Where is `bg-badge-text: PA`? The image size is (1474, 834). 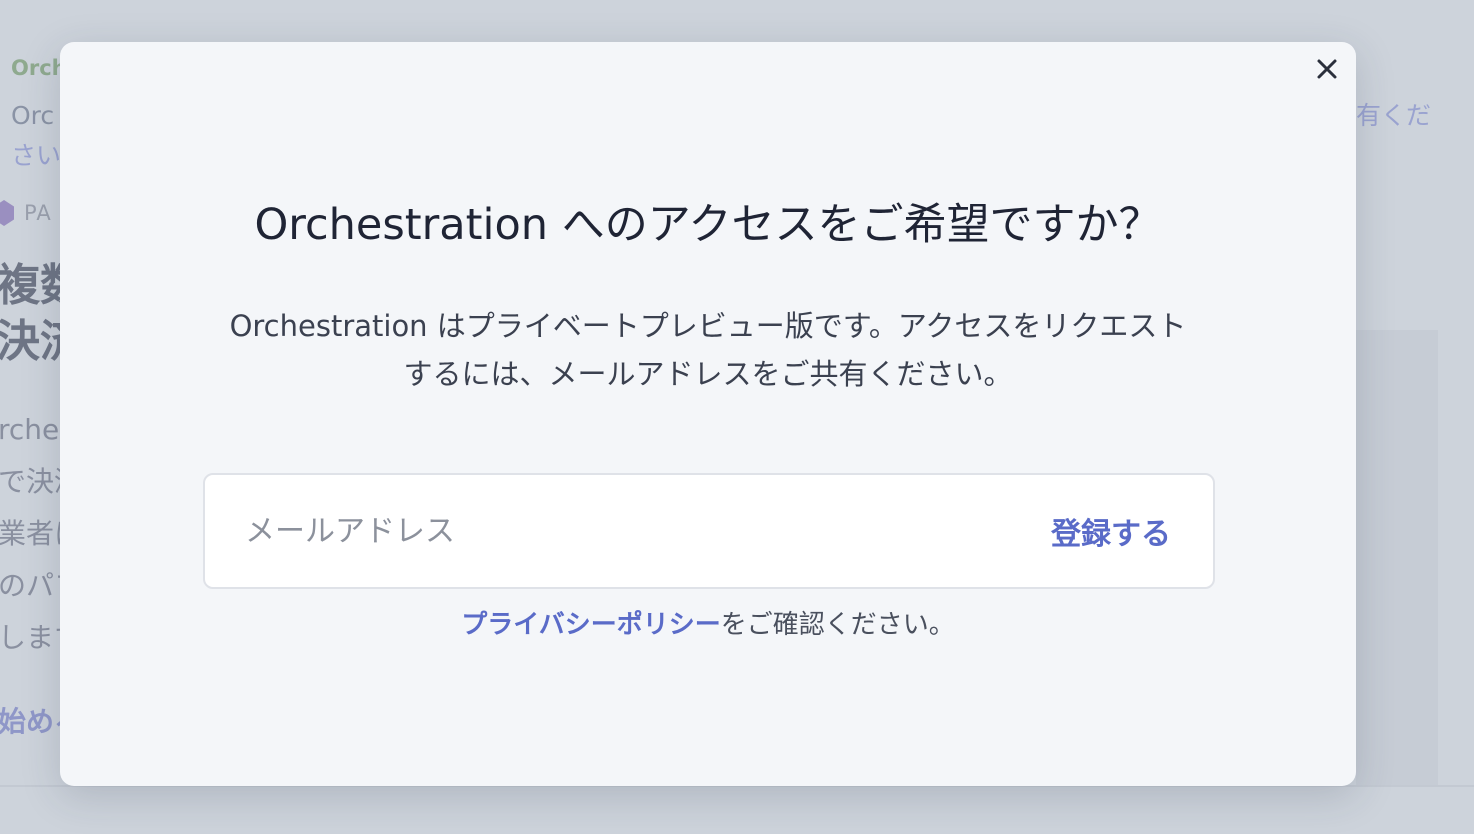
bg-badge-text: PA is located at coordinates (38, 213).